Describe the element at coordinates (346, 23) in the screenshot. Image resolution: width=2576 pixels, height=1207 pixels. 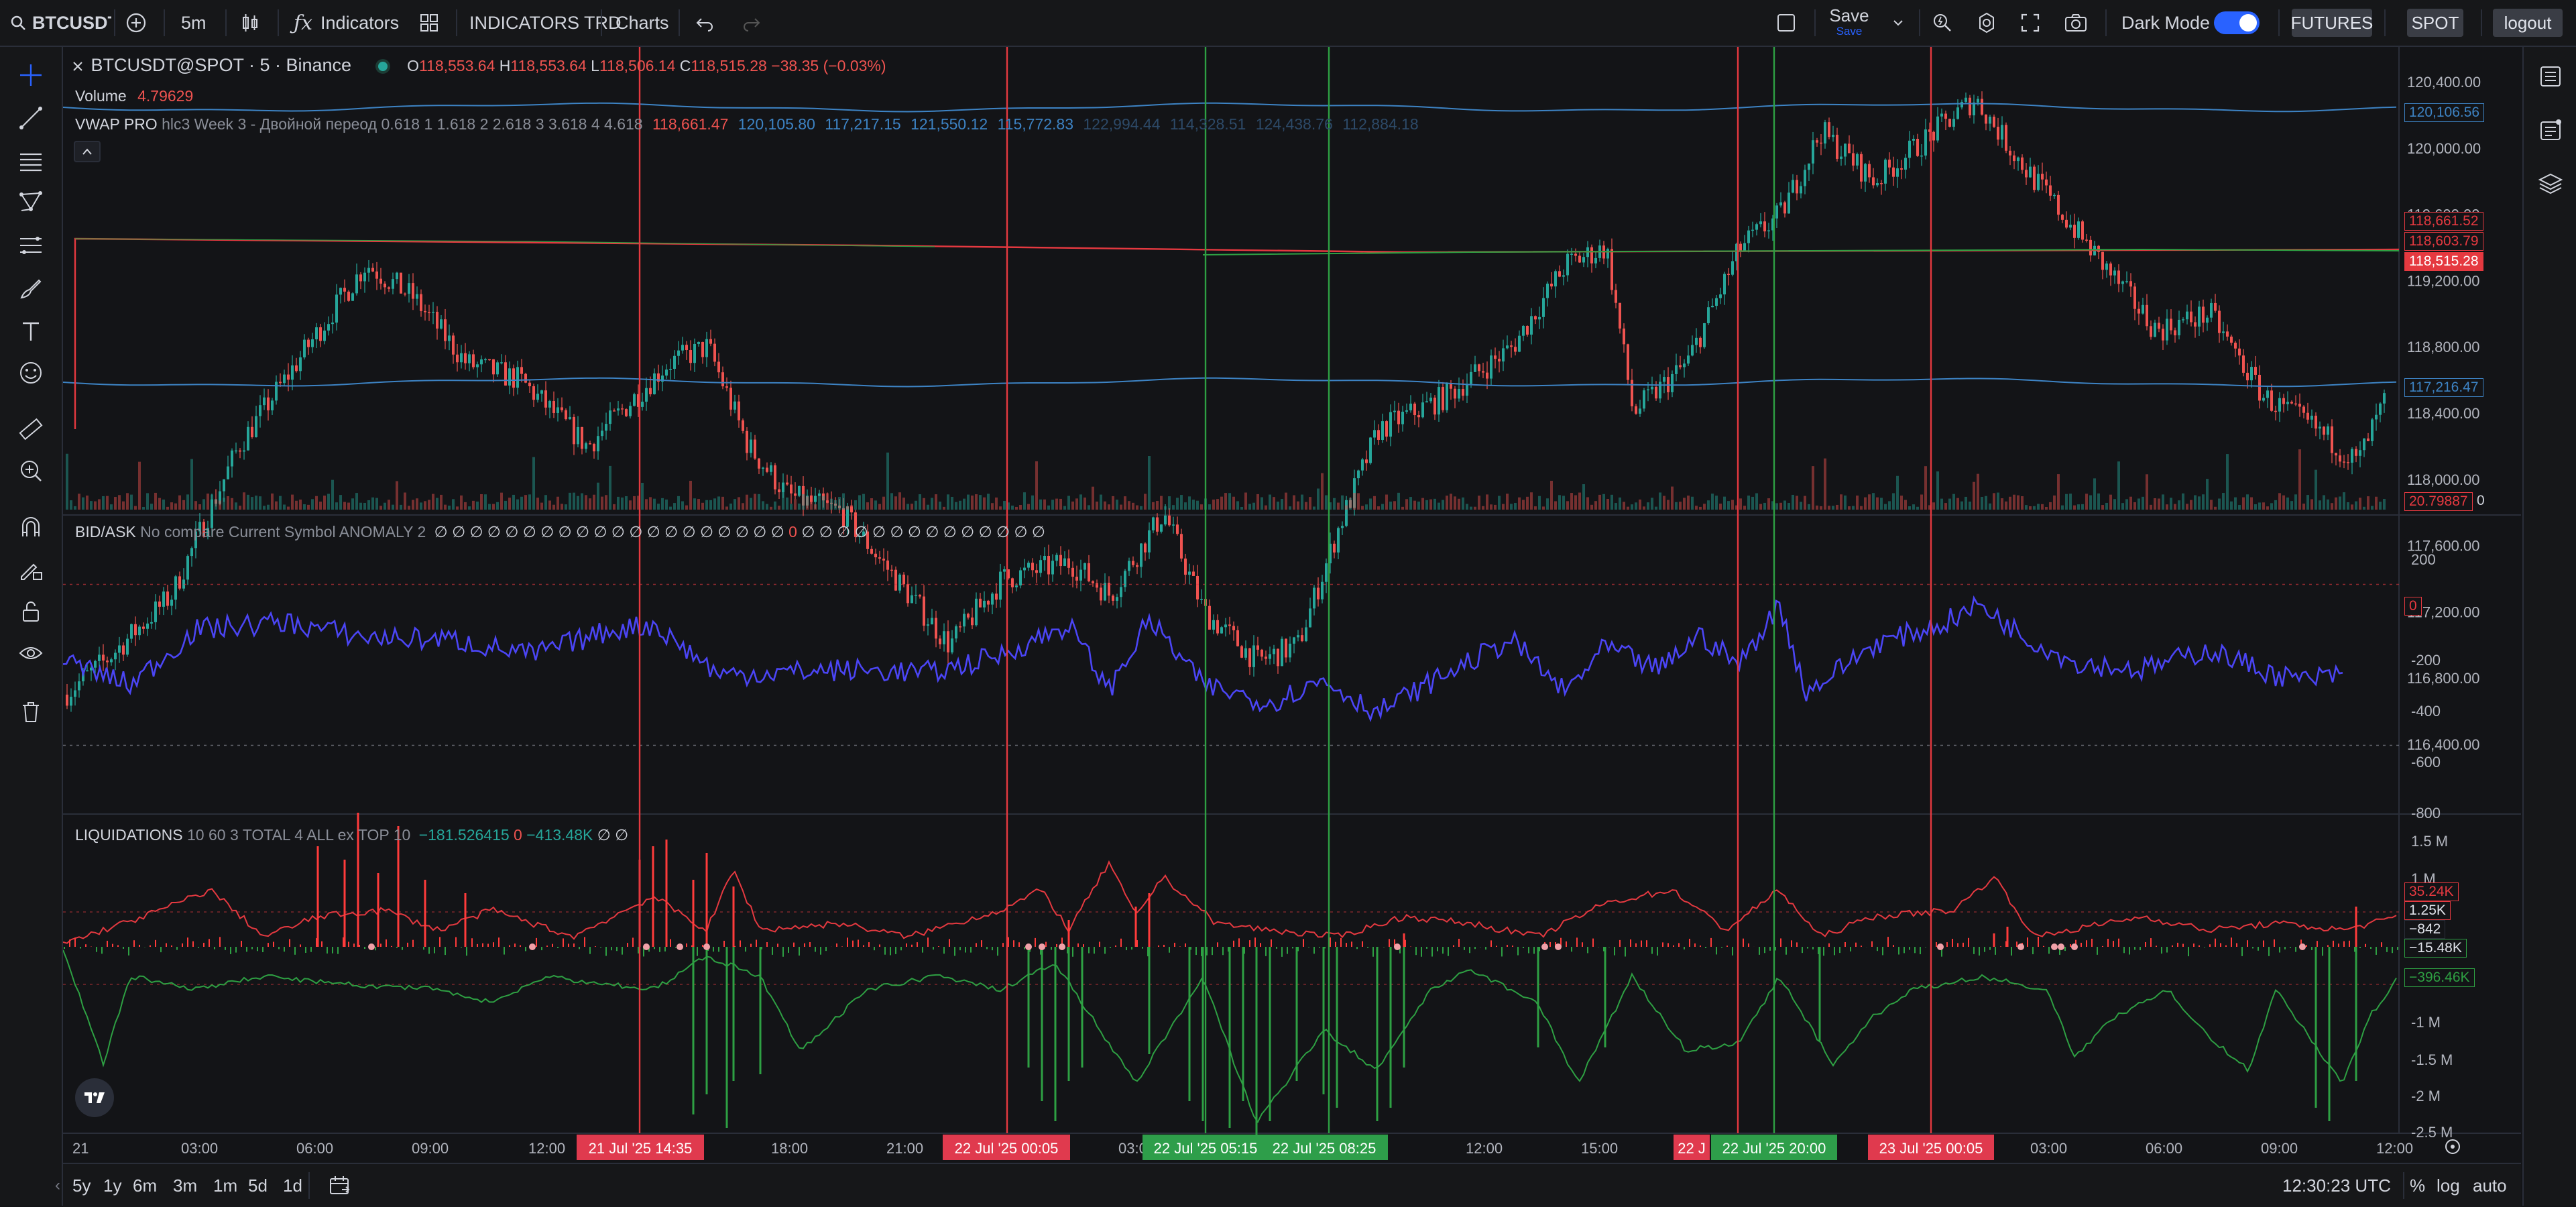
I see `indicators-button: ƒx Indicators` at that location.